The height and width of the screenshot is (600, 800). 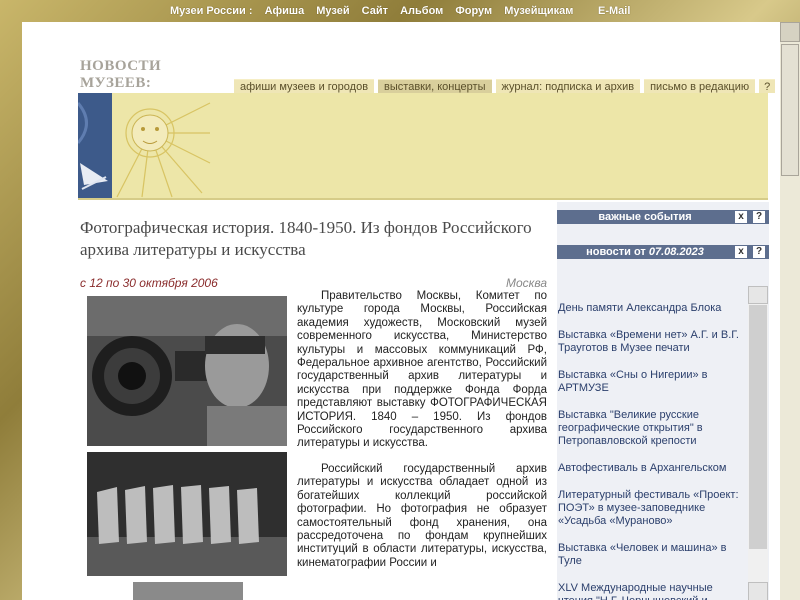 What do you see at coordinates (654, 382) in the screenshot?
I see `news-item: Выставка «Сны о Нигерии» в АРТМУЗЕ` at bounding box center [654, 382].